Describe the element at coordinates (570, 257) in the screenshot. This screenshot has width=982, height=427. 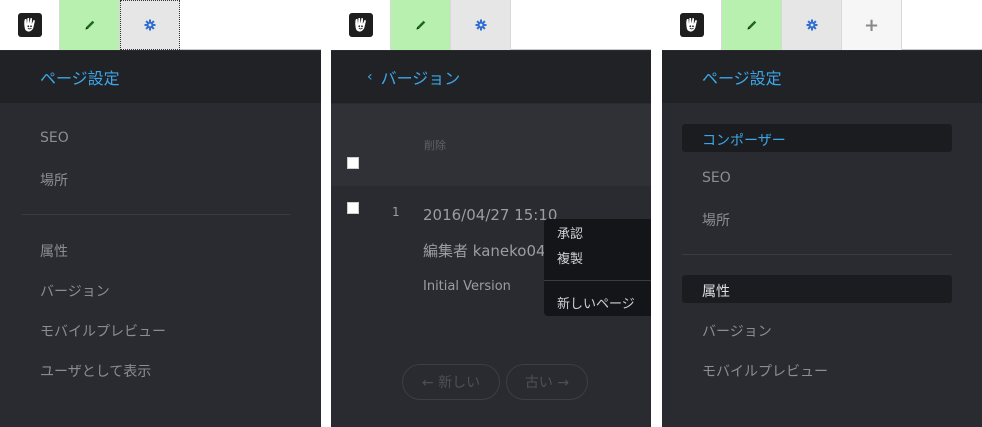
I see `menu-item-duplicate: 複製` at that location.